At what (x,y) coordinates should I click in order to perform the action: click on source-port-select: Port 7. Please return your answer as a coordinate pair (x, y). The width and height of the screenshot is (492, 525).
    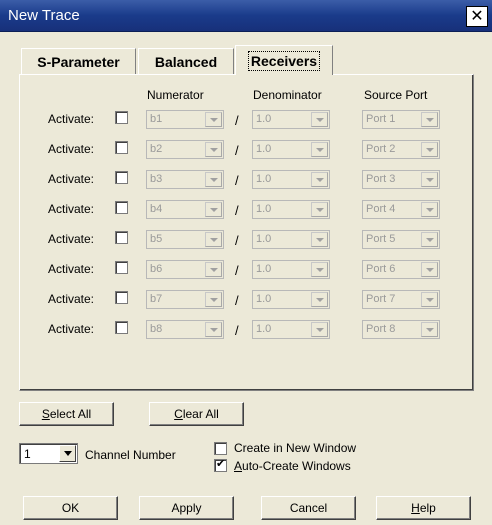
    Looking at the image, I should click on (401, 299).